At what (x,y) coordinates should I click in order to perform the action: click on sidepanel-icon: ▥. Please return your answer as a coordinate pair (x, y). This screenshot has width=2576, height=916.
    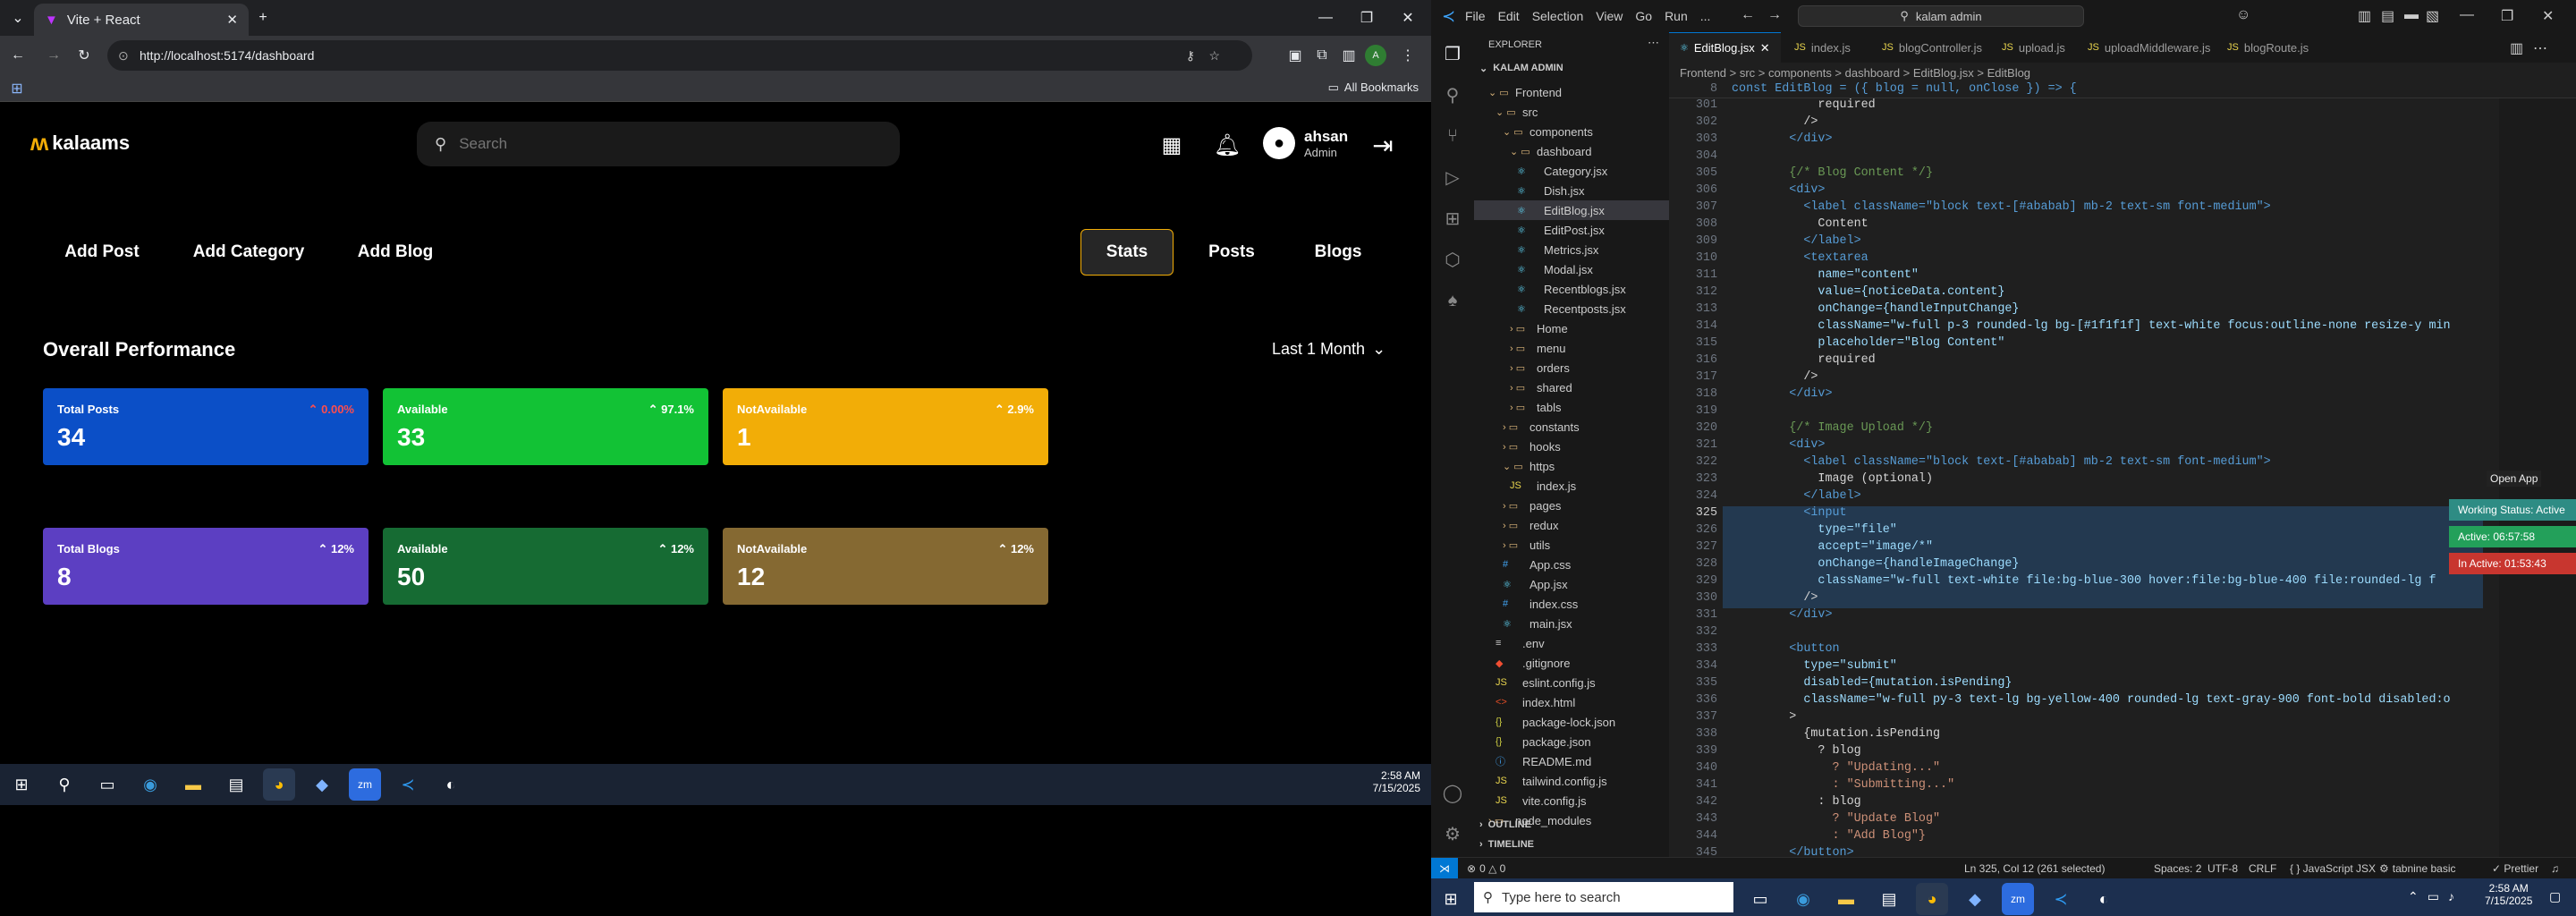
    Looking at the image, I should click on (1349, 55).